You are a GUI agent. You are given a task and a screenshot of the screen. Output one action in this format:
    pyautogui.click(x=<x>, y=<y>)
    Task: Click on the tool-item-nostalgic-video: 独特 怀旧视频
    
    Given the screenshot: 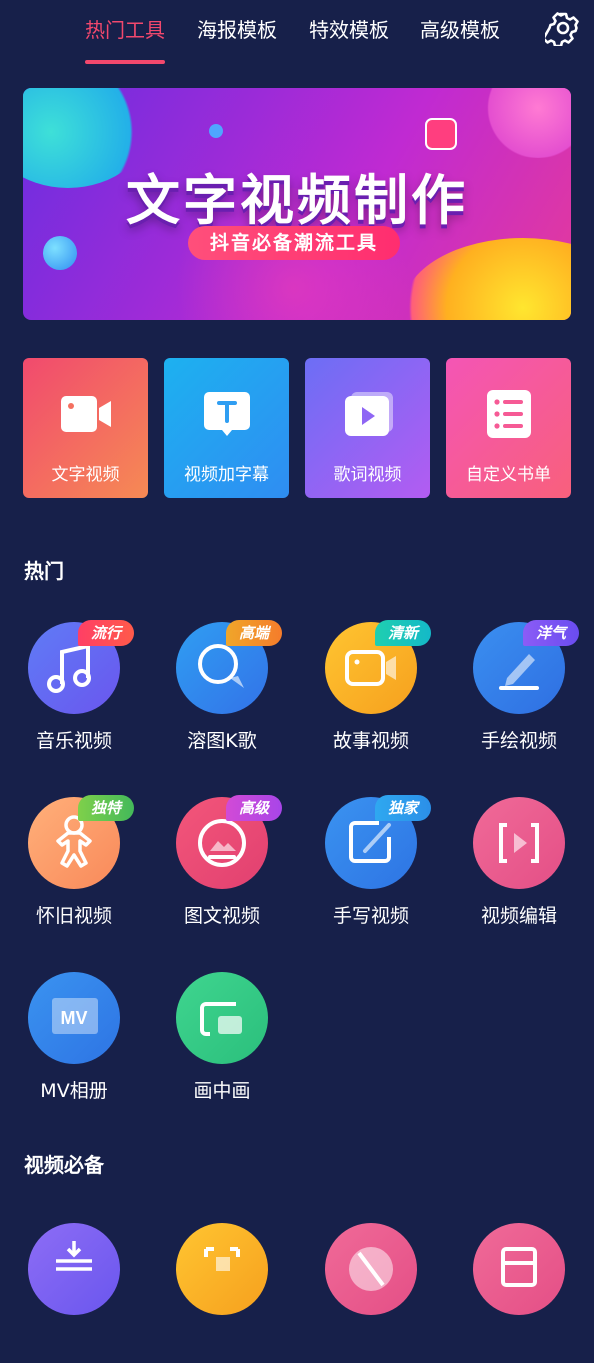 What is the action you would take?
    pyautogui.click(x=74, y=866)
    